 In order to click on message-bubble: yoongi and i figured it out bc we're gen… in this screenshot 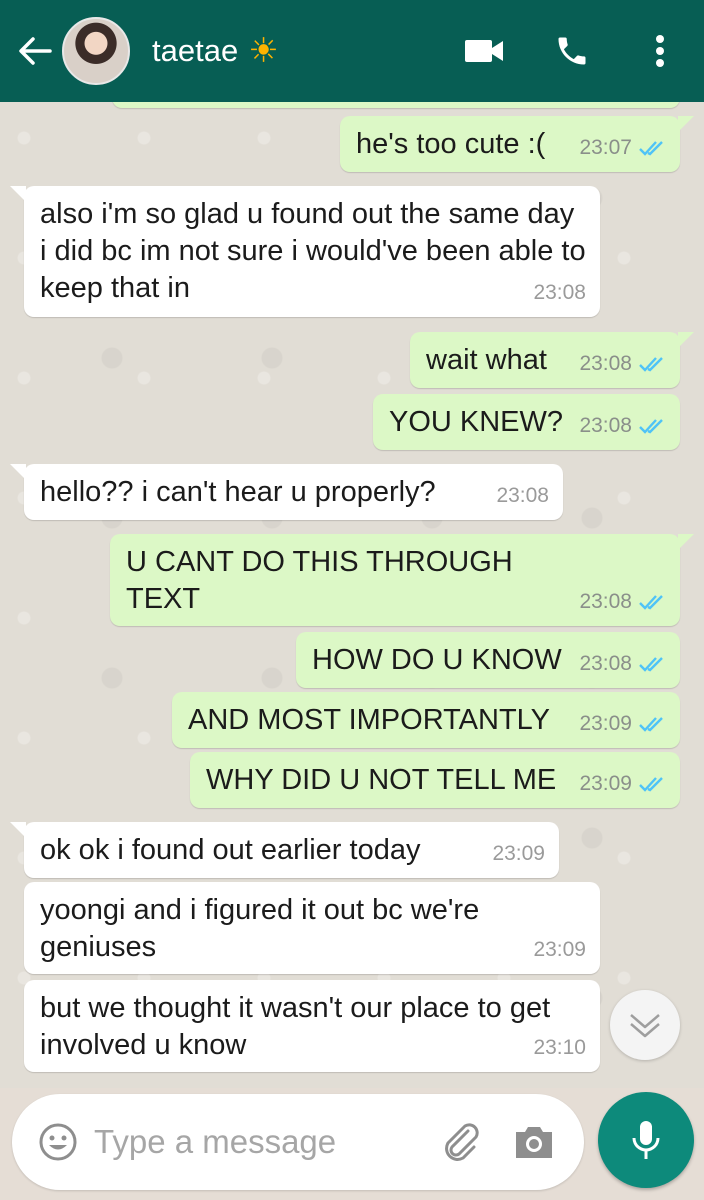, I will do `click(312, 928)`.